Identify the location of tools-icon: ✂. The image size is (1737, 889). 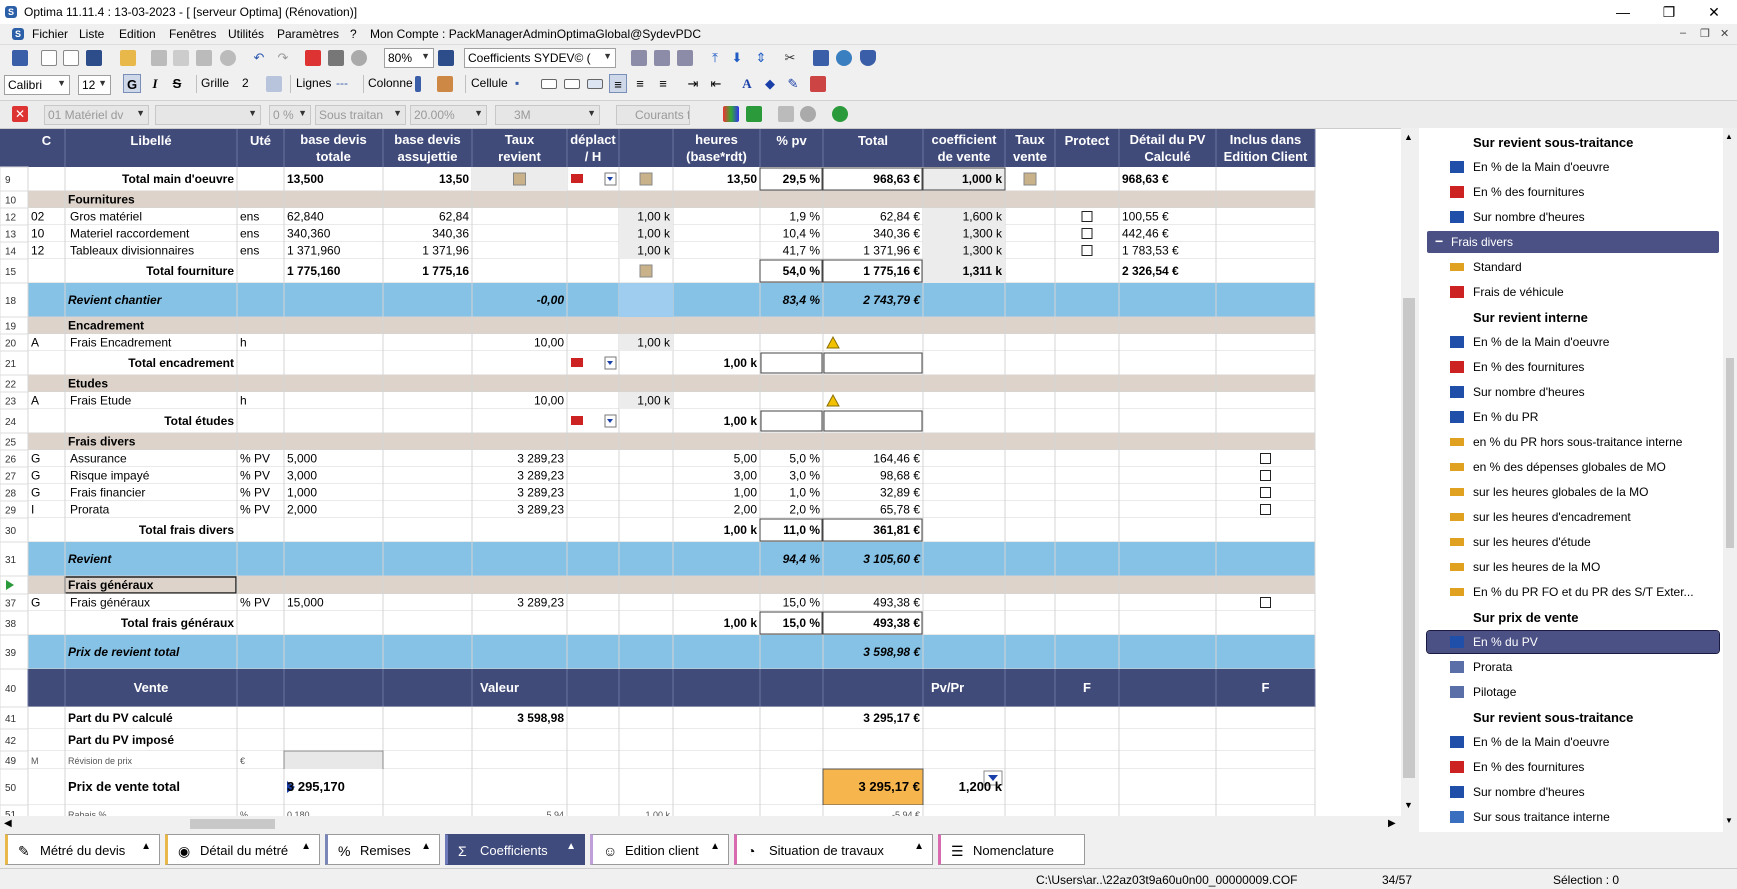
(790, 57).